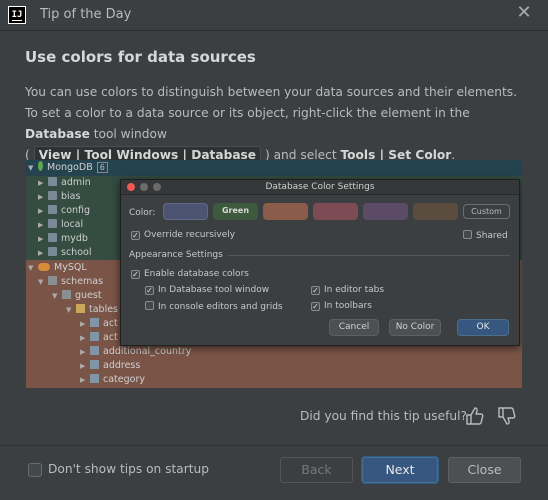  What do you see at coordinates (63, 238) in the screenshot?
I see `tree-row: ▶ mydb` at bounding box center [63, 238].